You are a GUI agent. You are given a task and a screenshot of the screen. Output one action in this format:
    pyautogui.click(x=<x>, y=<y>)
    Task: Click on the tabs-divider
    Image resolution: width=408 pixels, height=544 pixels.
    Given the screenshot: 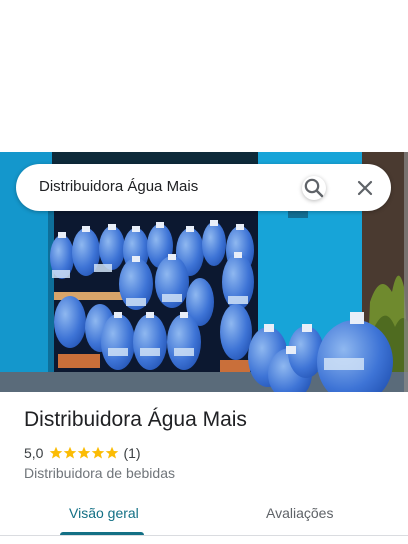 What is the action you would take?
    pyautogui.click(x=204, y=535)
    